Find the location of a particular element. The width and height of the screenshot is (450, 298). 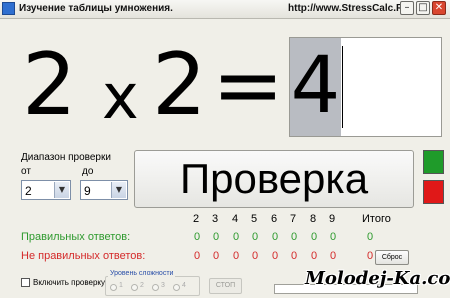

text-caret is located at coordinates (342, 87).